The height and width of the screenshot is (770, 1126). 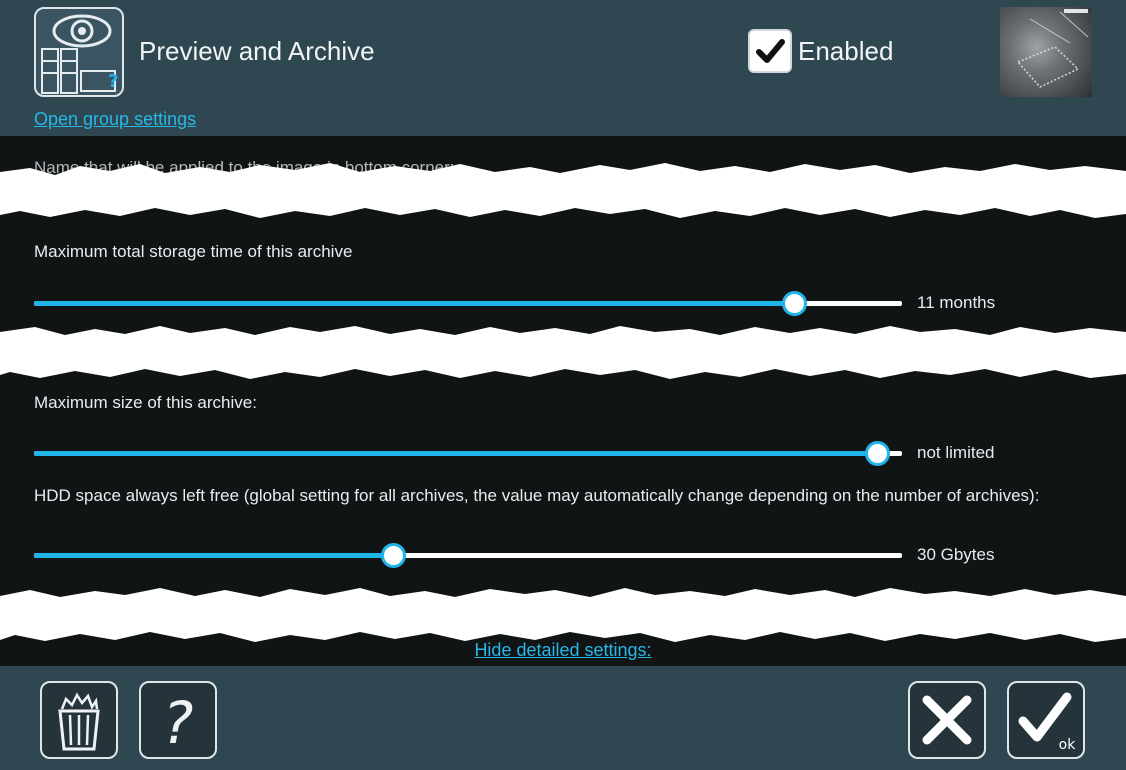 I want to click on delete-button, so click(x=79, y=720).